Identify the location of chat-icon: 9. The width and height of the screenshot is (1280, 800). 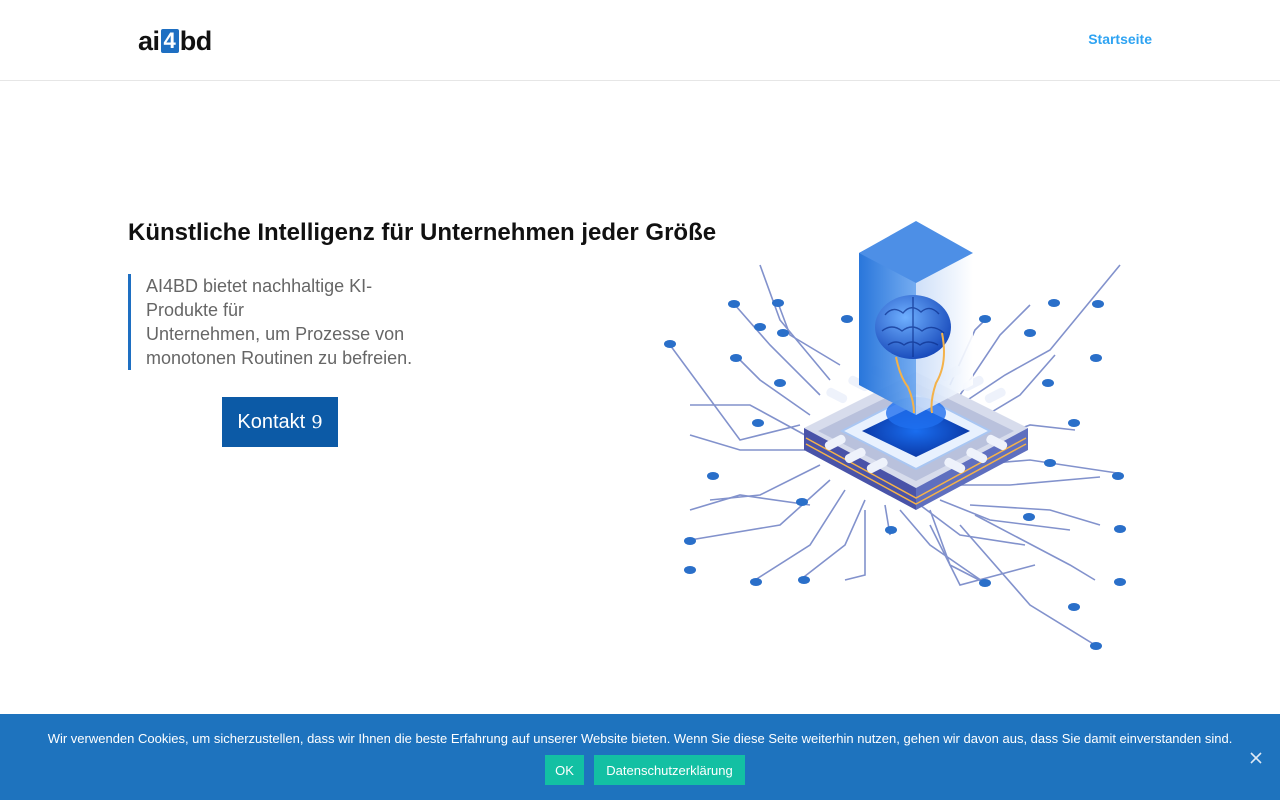
(317, 422).